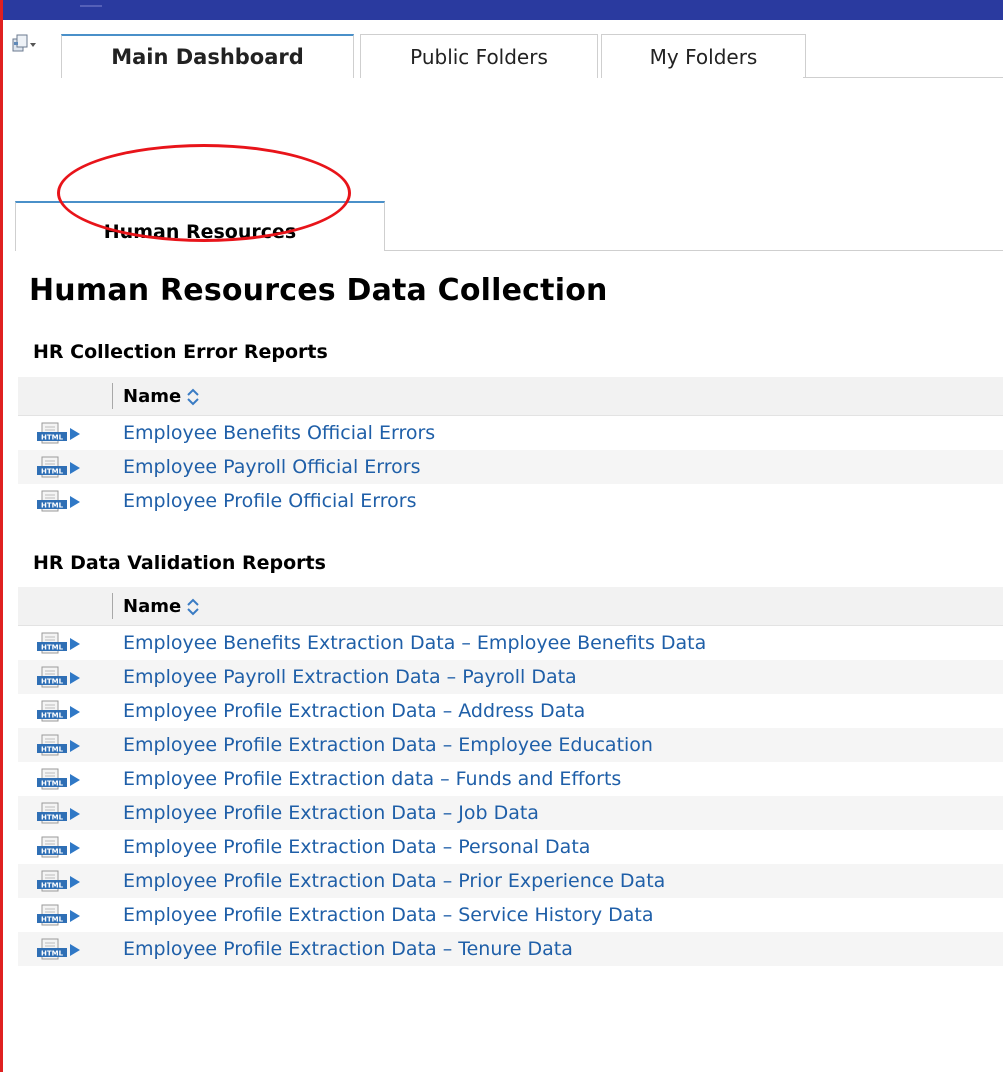  What do you see at coordinates (179, 563) in the screenshot?
I see `group-title-validation-reports: HR Data Validation Reports` at bounding box center [179, 563].